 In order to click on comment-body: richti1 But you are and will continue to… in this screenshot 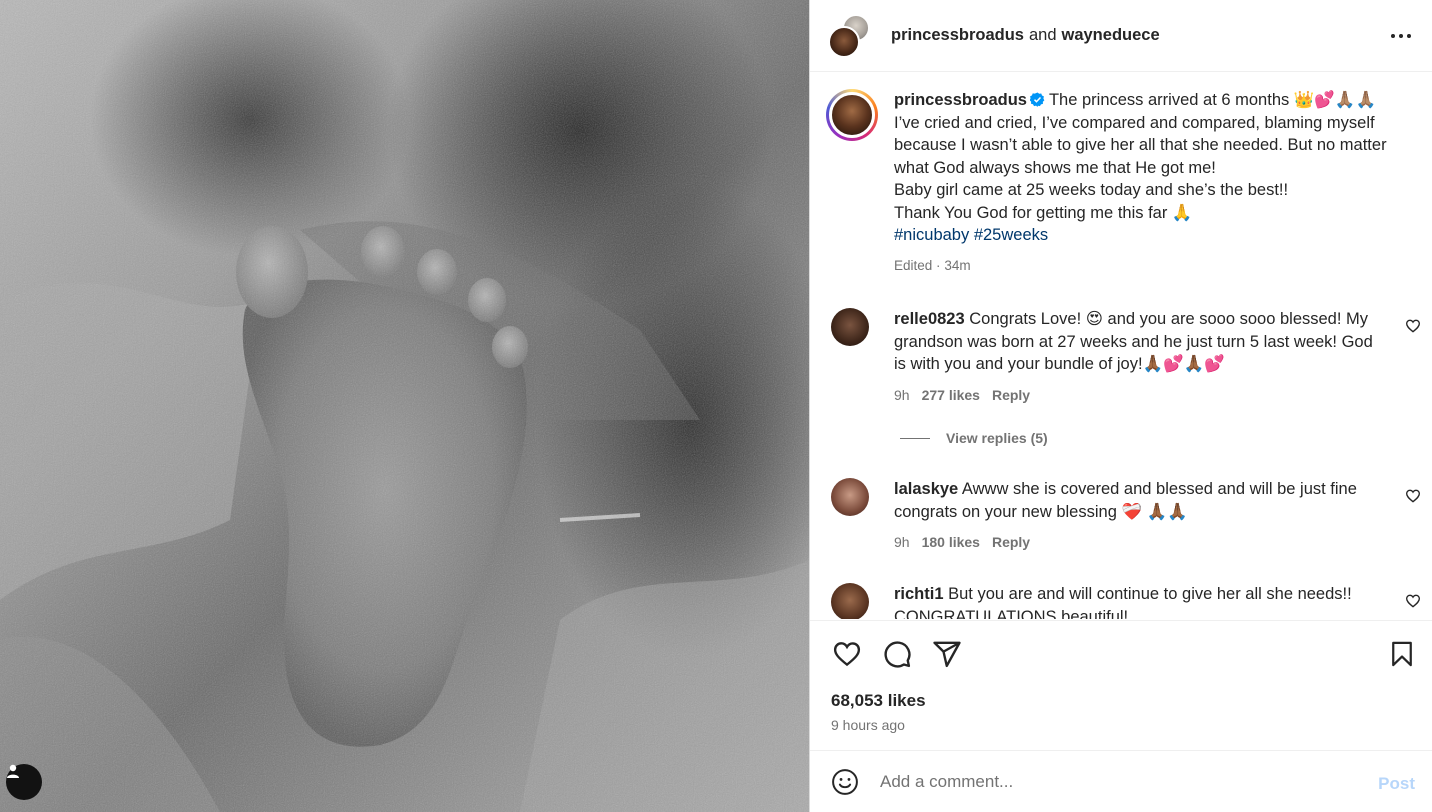, I will do `click(1134, 601)`.